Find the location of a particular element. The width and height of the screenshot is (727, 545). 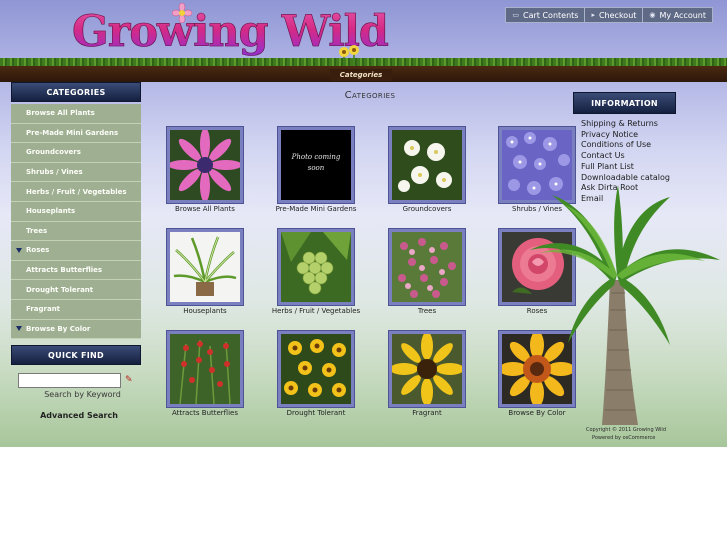

checkout-button: ▸ Checkout is located at coordinates (614, 15).